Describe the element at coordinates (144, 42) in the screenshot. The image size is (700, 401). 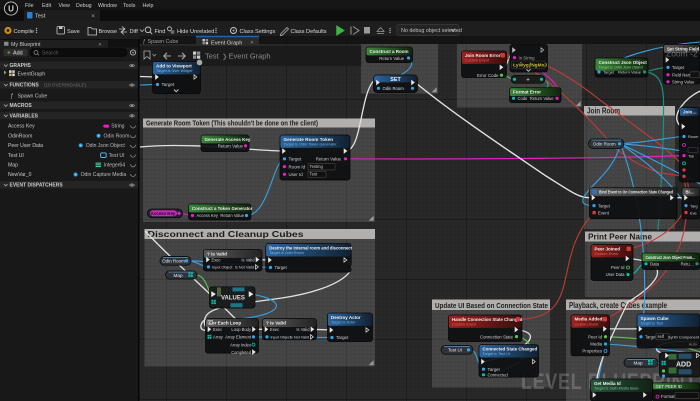
I see `svg-text: ƒ` at that location.